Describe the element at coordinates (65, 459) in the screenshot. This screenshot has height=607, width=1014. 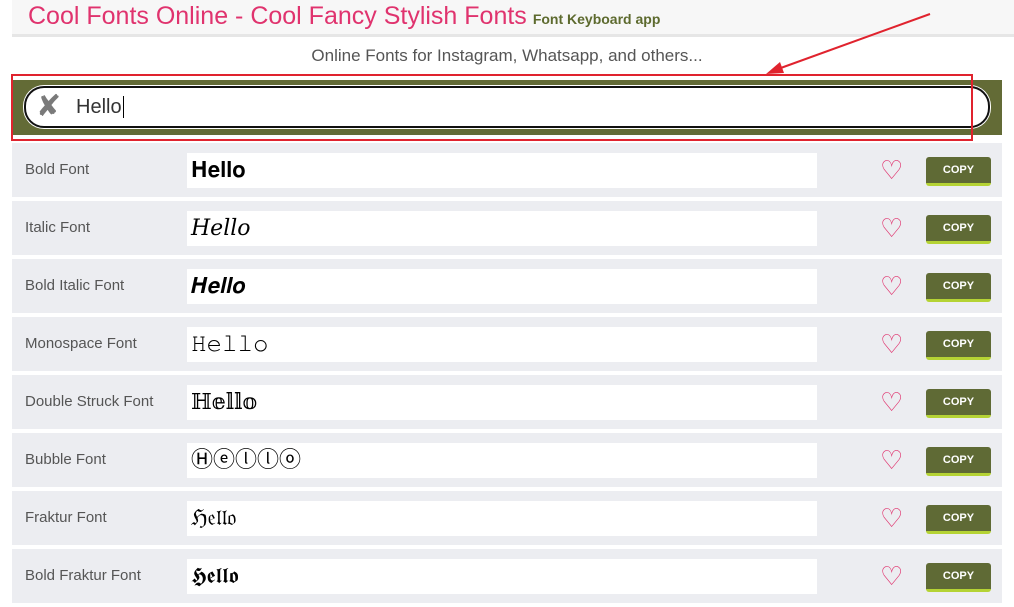
I see `font-label: Bubble Font` at that location.